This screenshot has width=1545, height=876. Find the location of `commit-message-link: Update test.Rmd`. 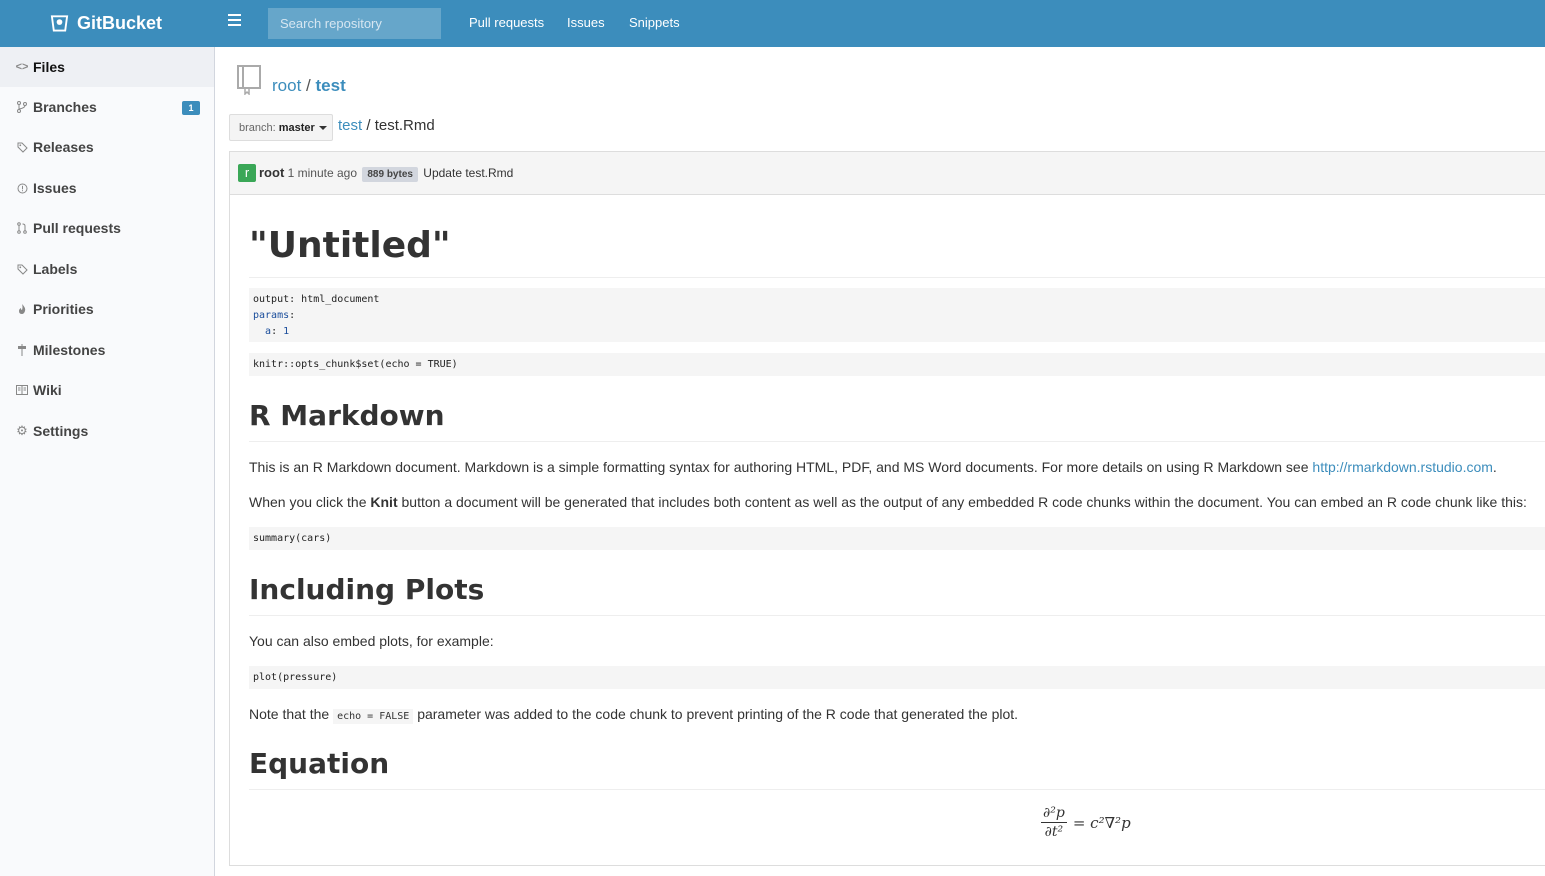

commit-message-link: Update test.Rmd is located at coordinates (468, 173).